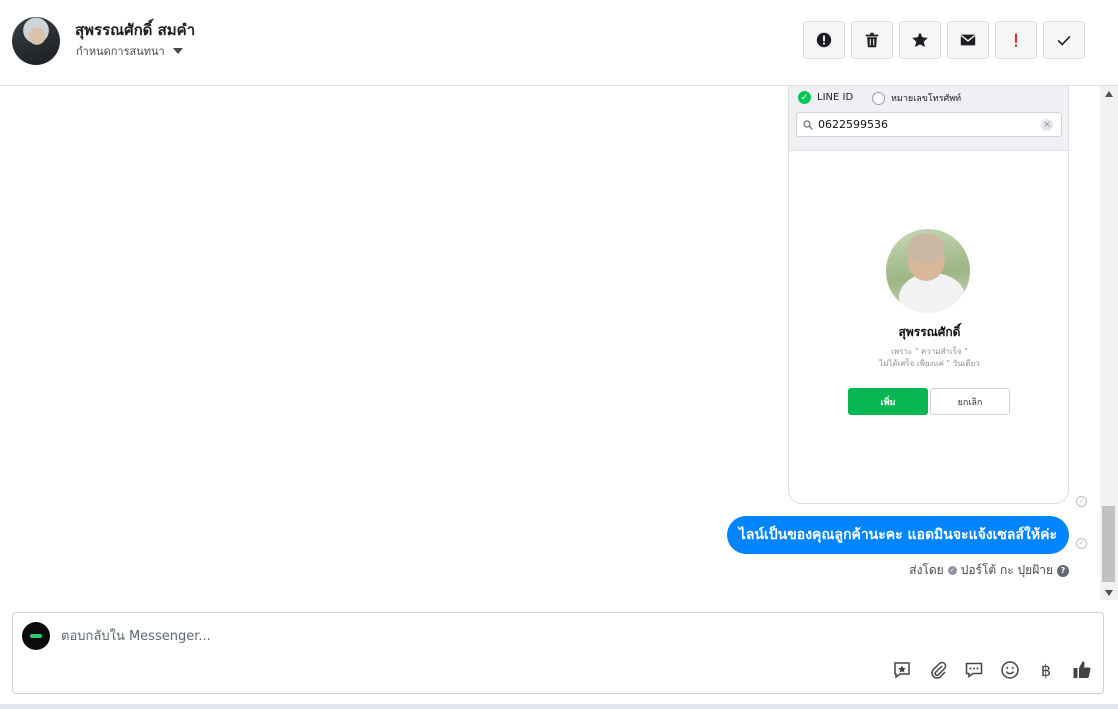  I want to click on saved-replies-button, so click(902, 670).